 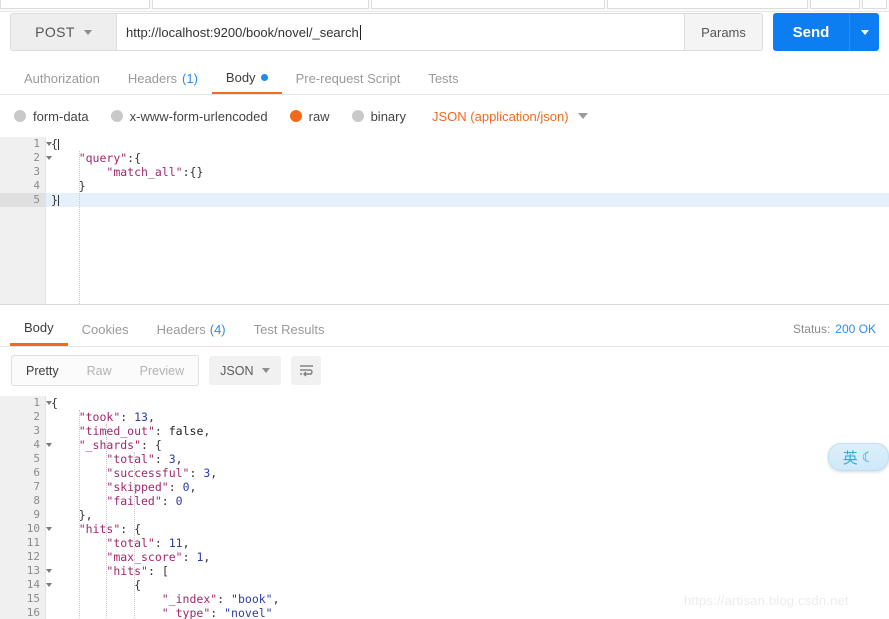 What do you see at coordinates (116, 417) in the screenshot?
I see `code-line: "took": 13,` at bounding box center [116, 417].